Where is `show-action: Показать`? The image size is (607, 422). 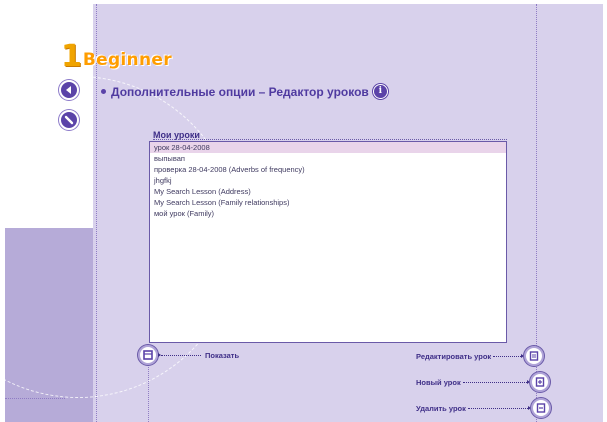
show-action: Показать is located at coordinates (188, 355).